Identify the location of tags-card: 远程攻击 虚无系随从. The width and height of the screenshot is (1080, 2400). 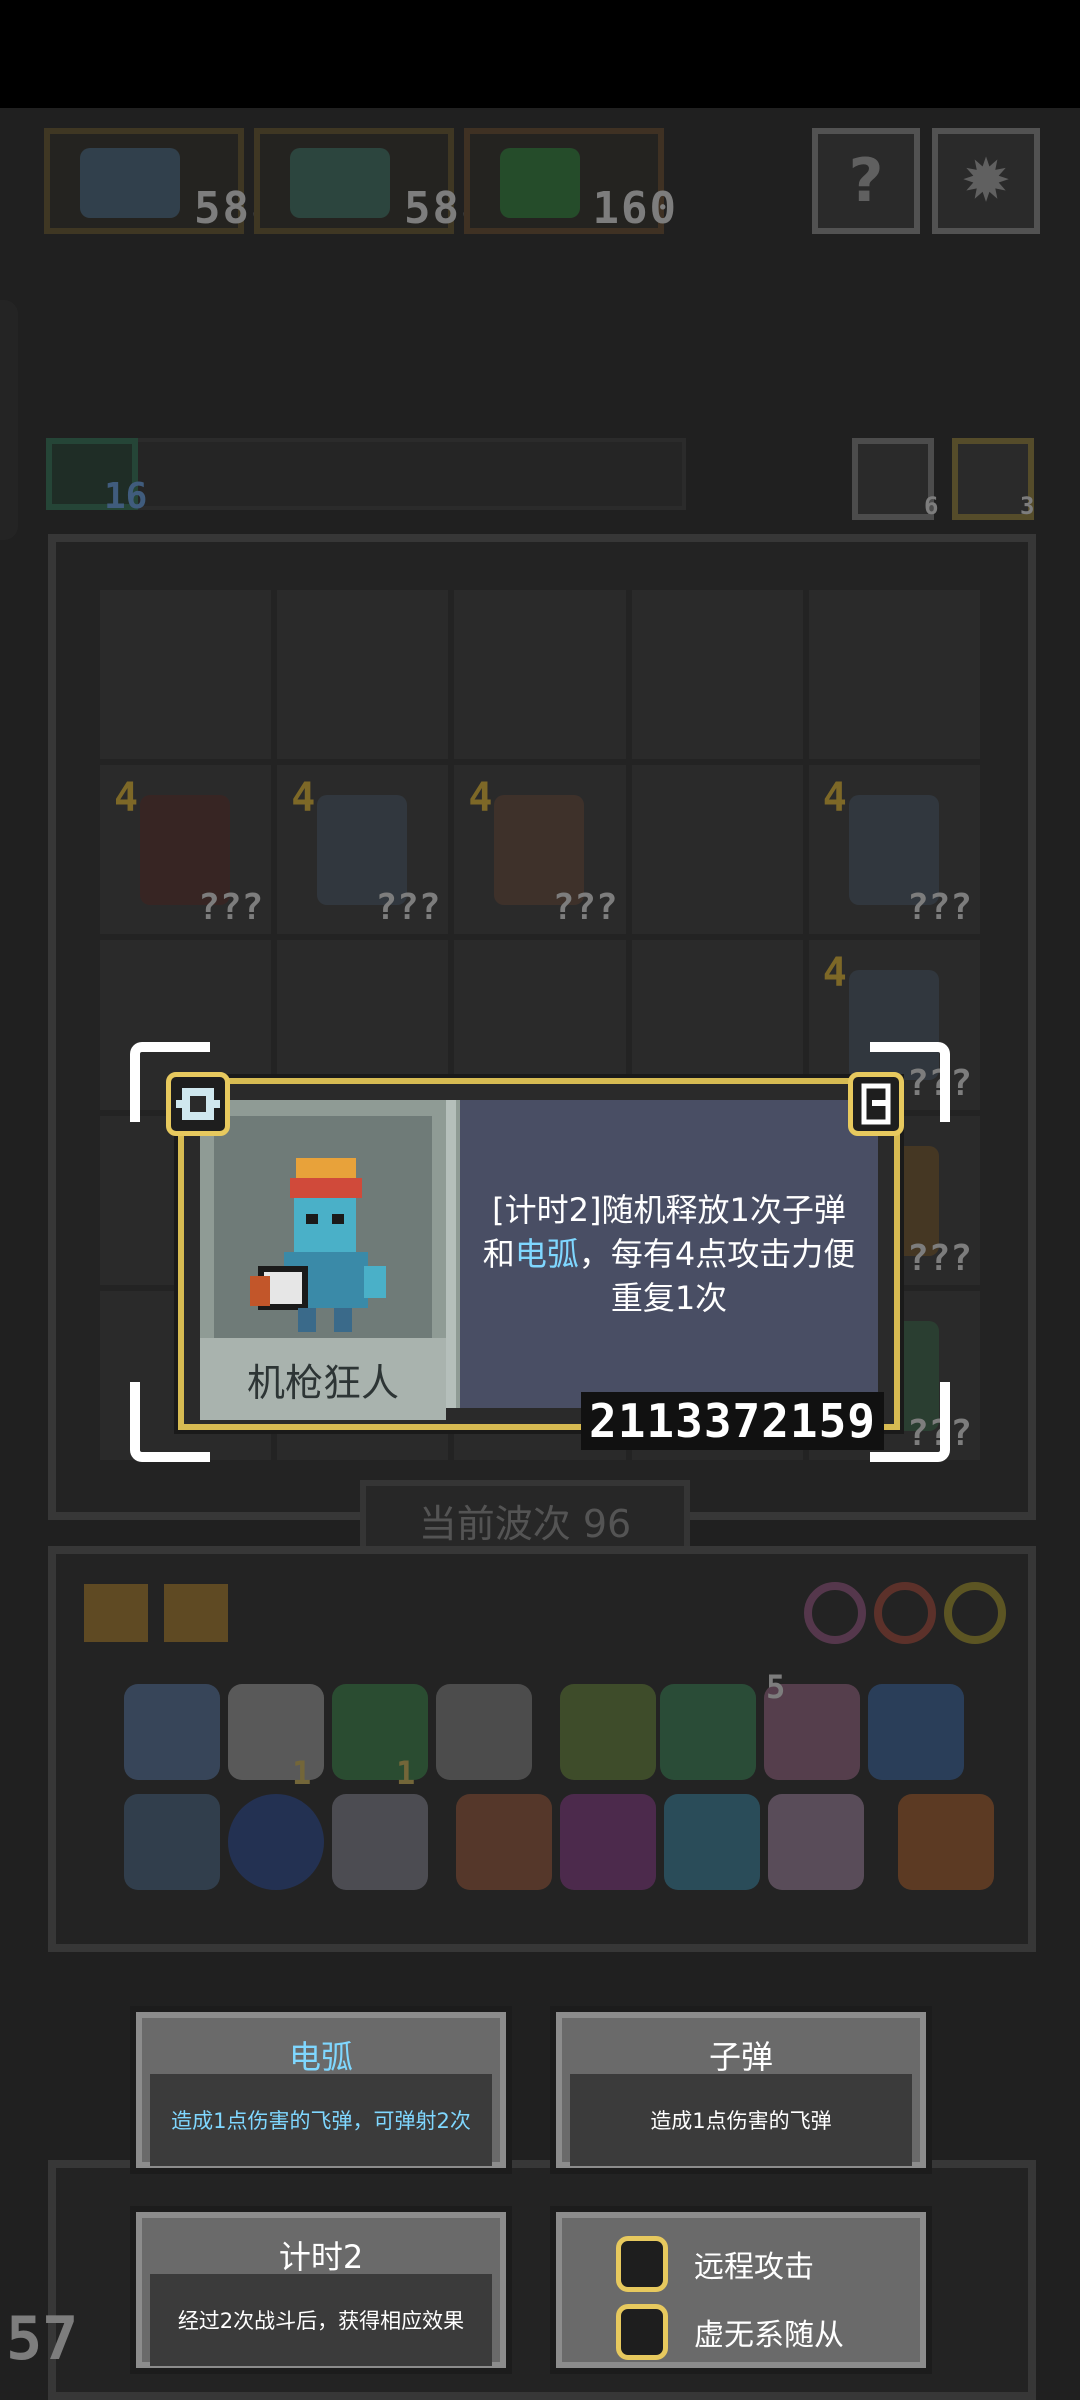
(741, 2290).